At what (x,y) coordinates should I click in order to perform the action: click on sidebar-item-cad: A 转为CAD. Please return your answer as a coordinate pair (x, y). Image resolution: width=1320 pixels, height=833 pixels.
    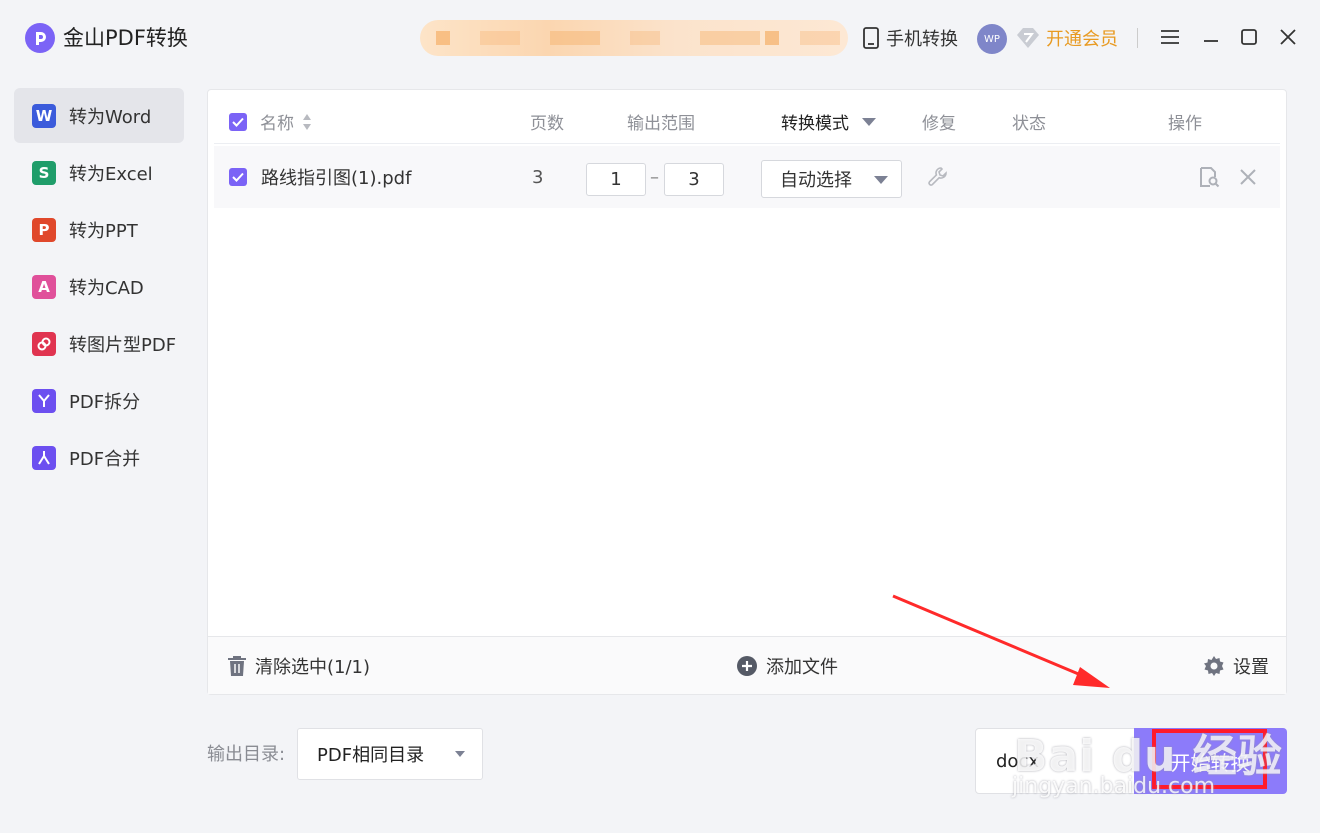
    Looking at the image, I should click on (99, 286).